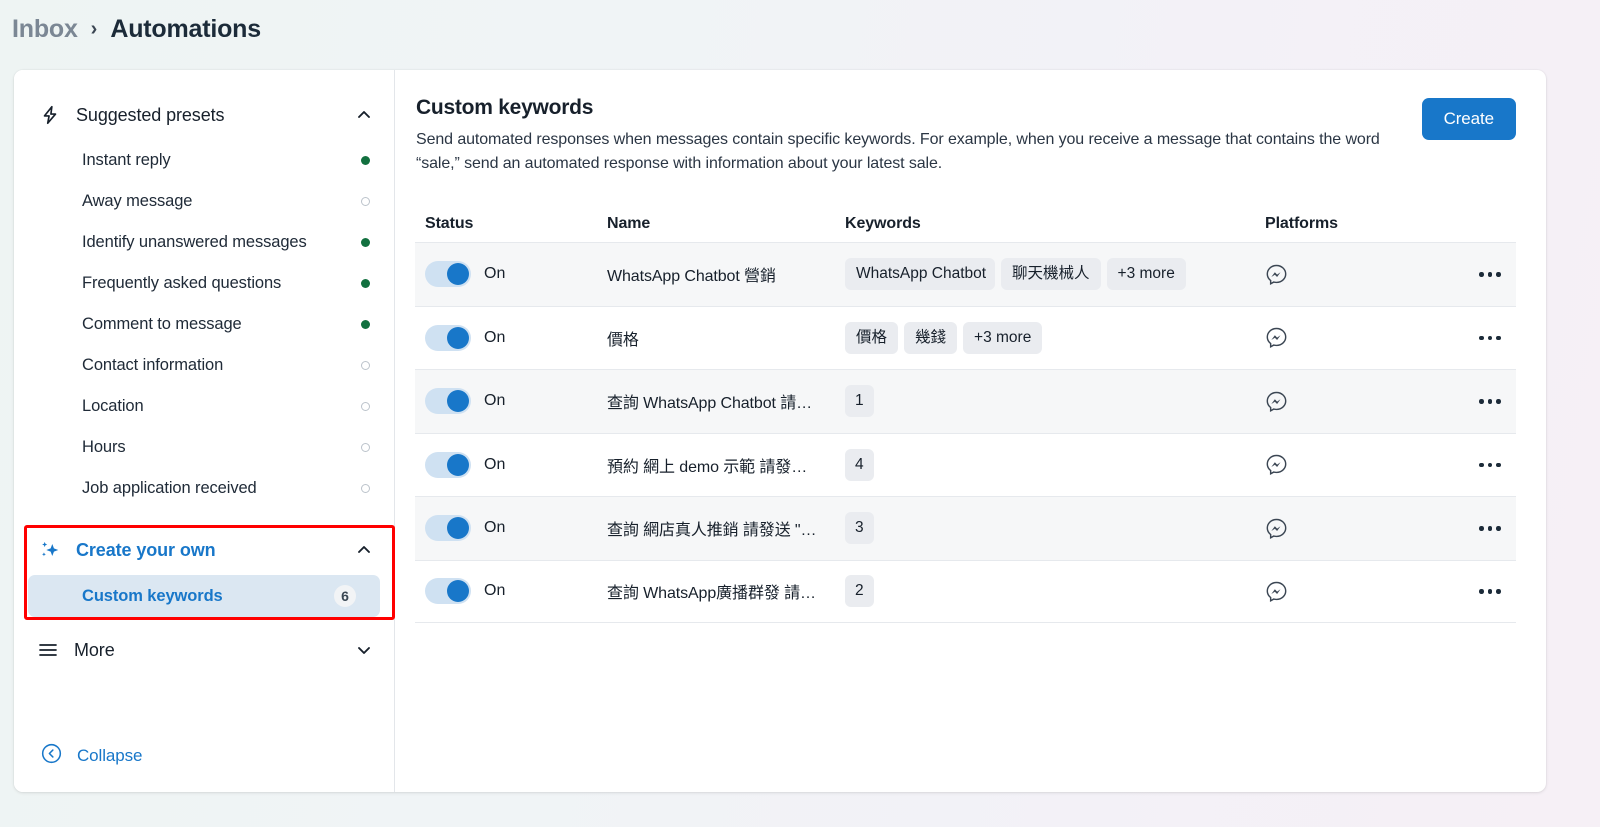  What do you see at coordinates (1055, 591) in the screenshot?
I see `row-keywords: 2` at bounding box center [1055, 591].